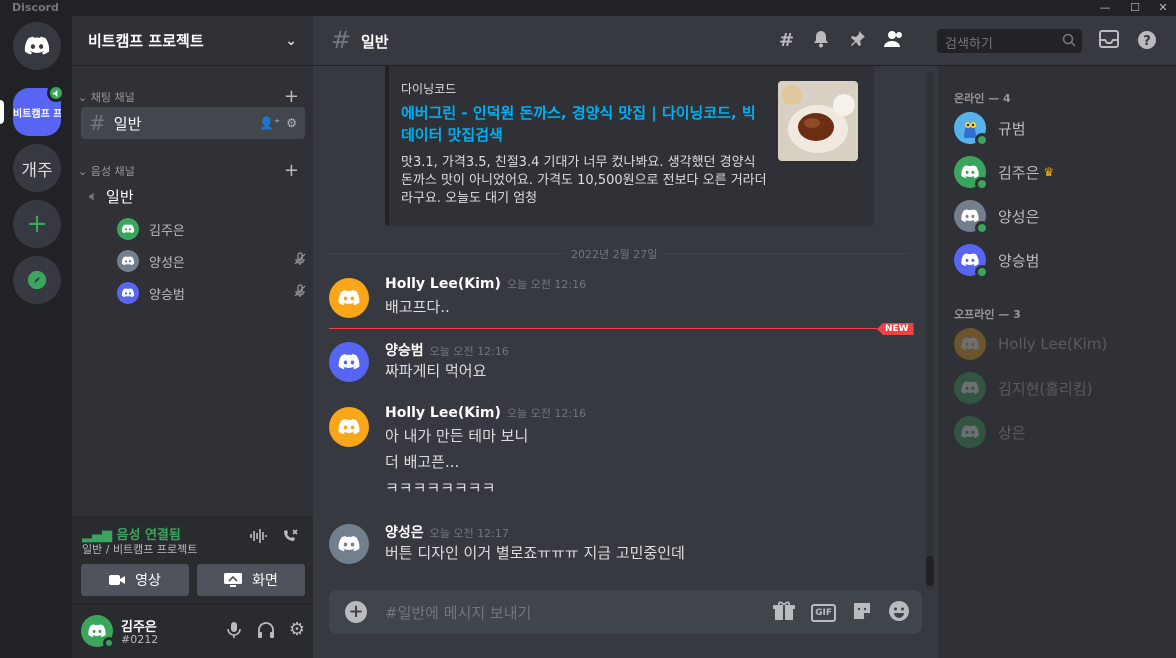 This screenshot has width=1176, height=658. I want to click on search-input: 검색하기, so click(1009, 41).